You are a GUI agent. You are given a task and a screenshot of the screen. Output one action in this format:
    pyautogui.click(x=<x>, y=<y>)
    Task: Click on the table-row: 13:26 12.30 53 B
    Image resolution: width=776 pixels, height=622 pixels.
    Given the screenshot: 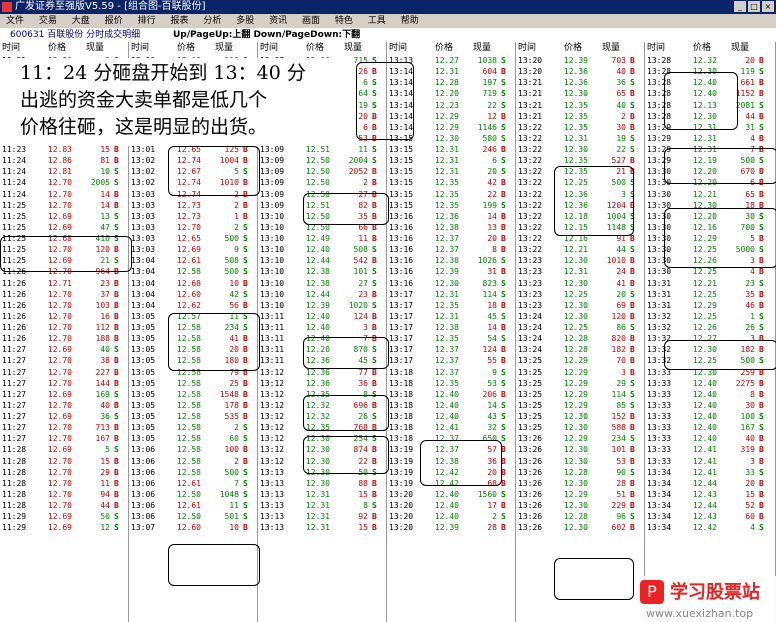 What is the action you would take?
    pyautogui.click(x=580, y=461)
    